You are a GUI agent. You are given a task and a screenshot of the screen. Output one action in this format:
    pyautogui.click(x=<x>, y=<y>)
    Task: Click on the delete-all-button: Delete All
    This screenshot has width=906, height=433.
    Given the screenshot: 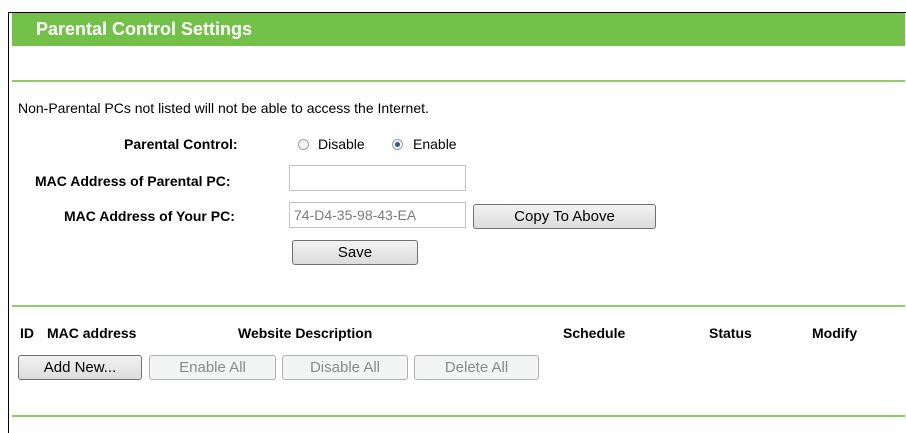 What is the action you would take?
    pyautogui.click(x=476, y=367)
    